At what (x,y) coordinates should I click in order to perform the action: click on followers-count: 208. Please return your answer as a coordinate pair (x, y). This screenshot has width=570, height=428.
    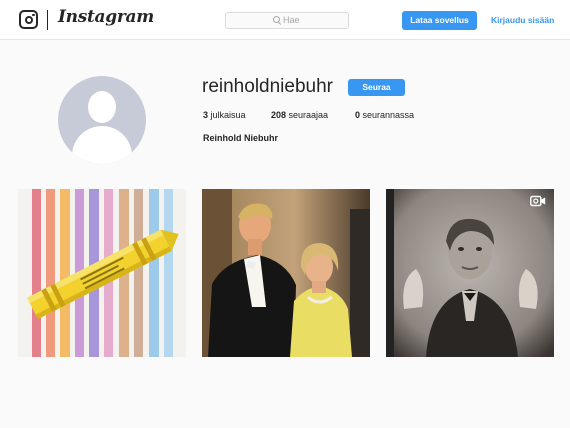
    Looking at the image, I should click on (279, 115).